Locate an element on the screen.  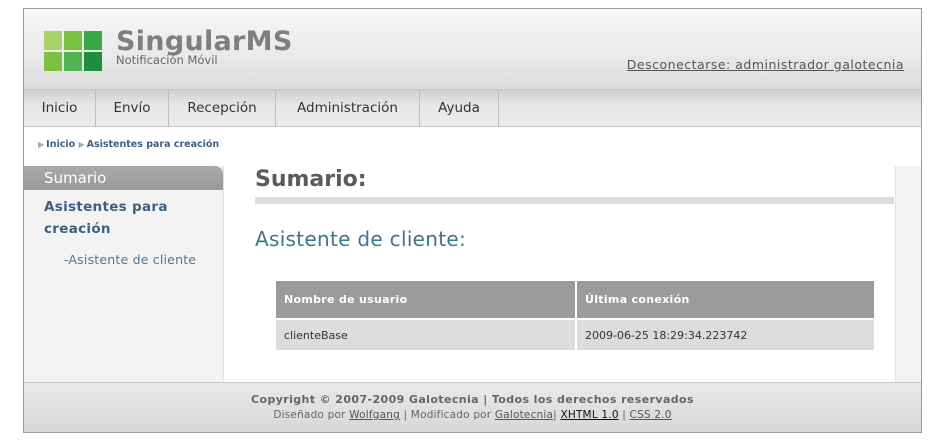
cell-last-connection: 2009-06-25 18:29:34.223742 is located at coordinates (725, 334).